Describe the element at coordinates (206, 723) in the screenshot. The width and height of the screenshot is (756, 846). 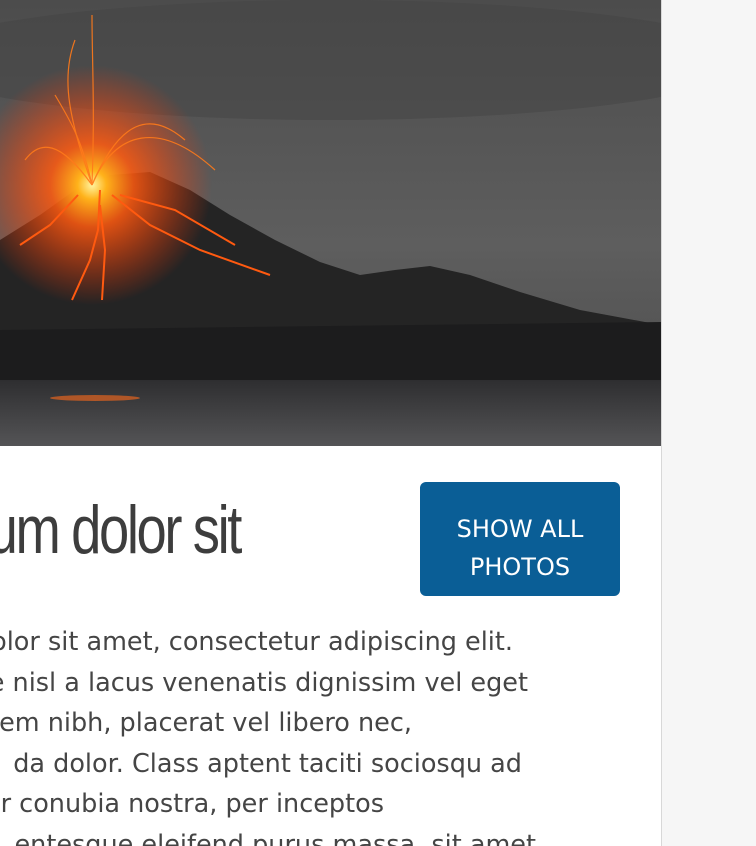
I see `paragraph-line: lorem nibh, placerat vel libero nec,` at that location.